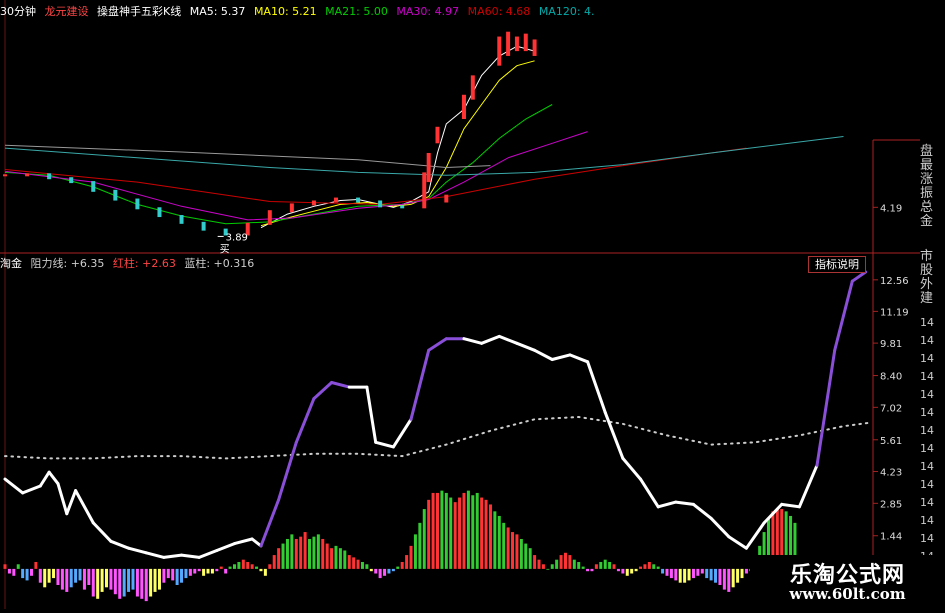 Image resolution: width=945 pixels, height=613 pixels. I want to click on quote-label: 股, so click(927, 270).